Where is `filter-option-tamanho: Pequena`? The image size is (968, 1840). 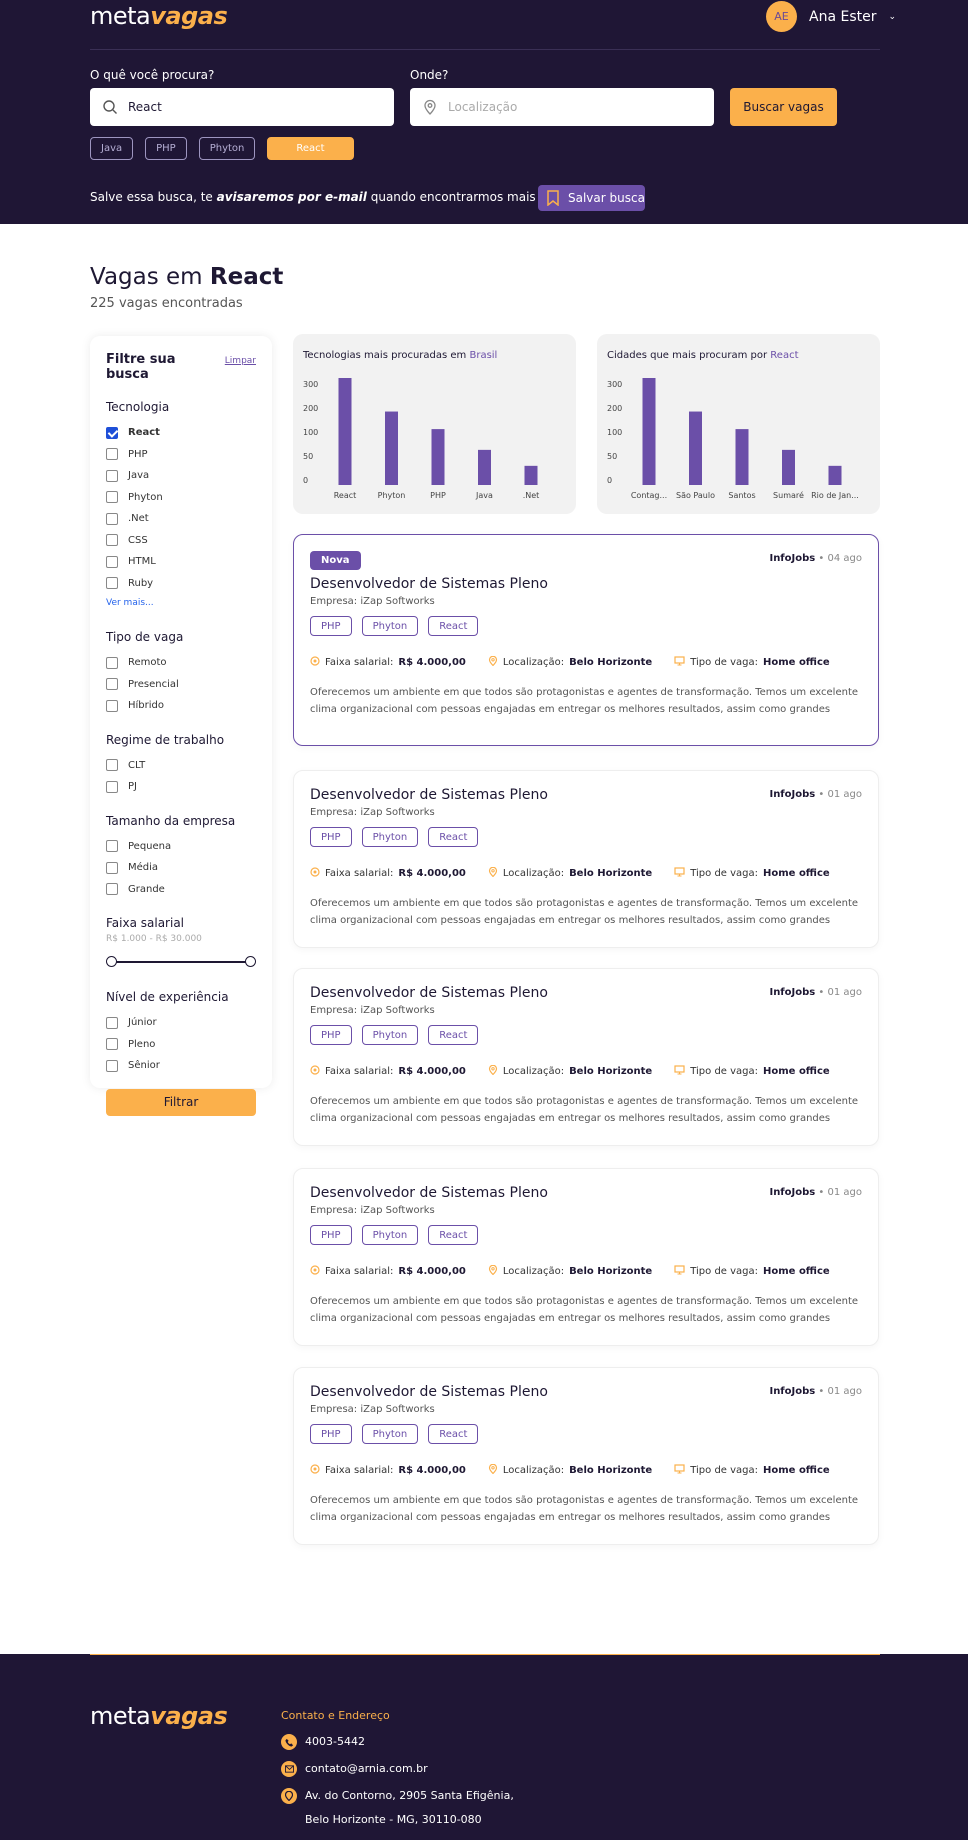 filter-option-tamanho: Pequena is located at coordinates (181, 847).